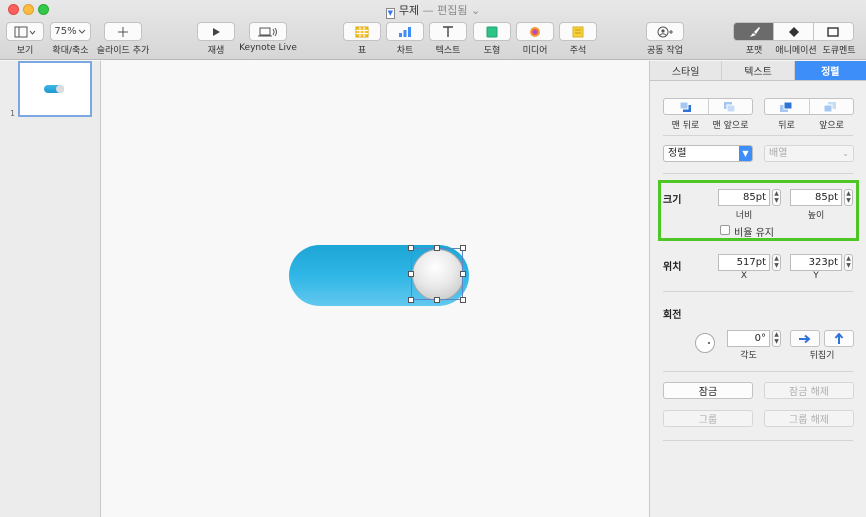  I want to click on animate-segment, so click(794, 31).